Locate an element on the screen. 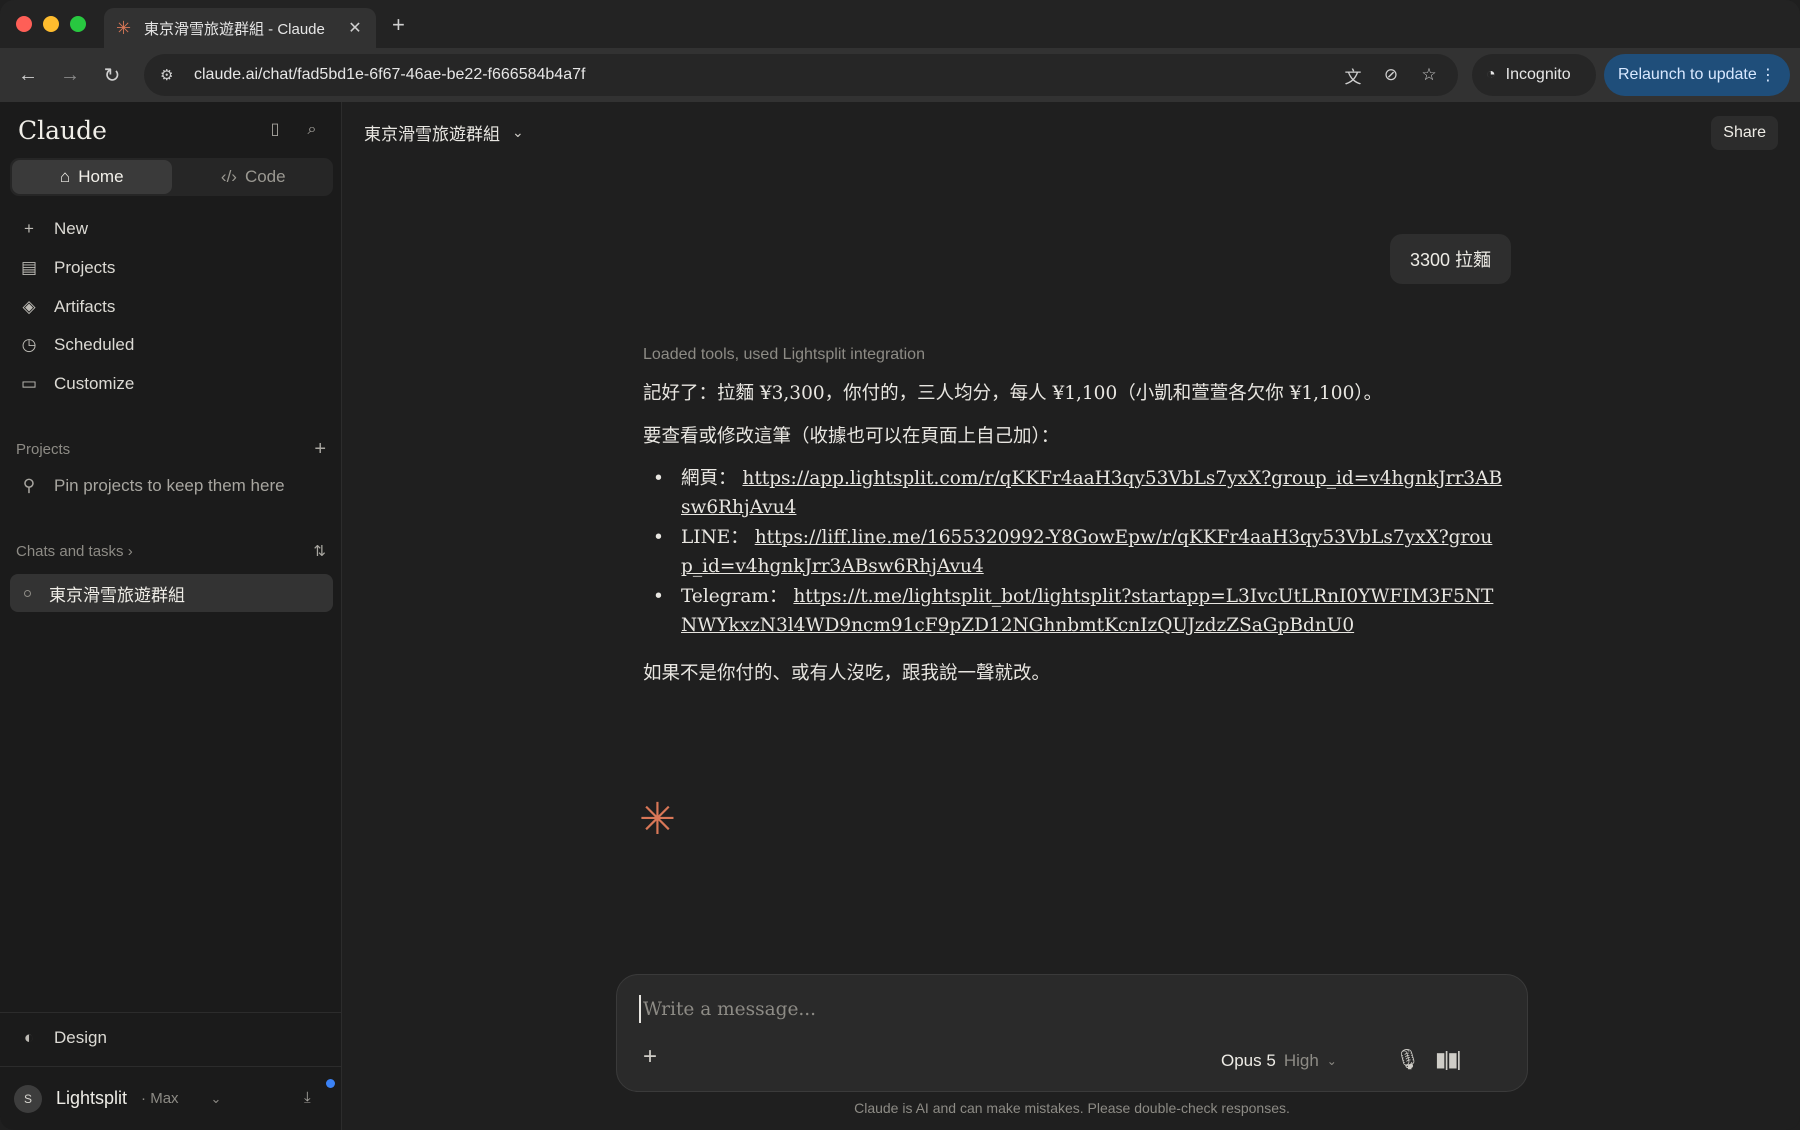 The height and width of the screenshot is (1130, 1800). incognito-icon: ◔ is located at coordinates (1491, 74).